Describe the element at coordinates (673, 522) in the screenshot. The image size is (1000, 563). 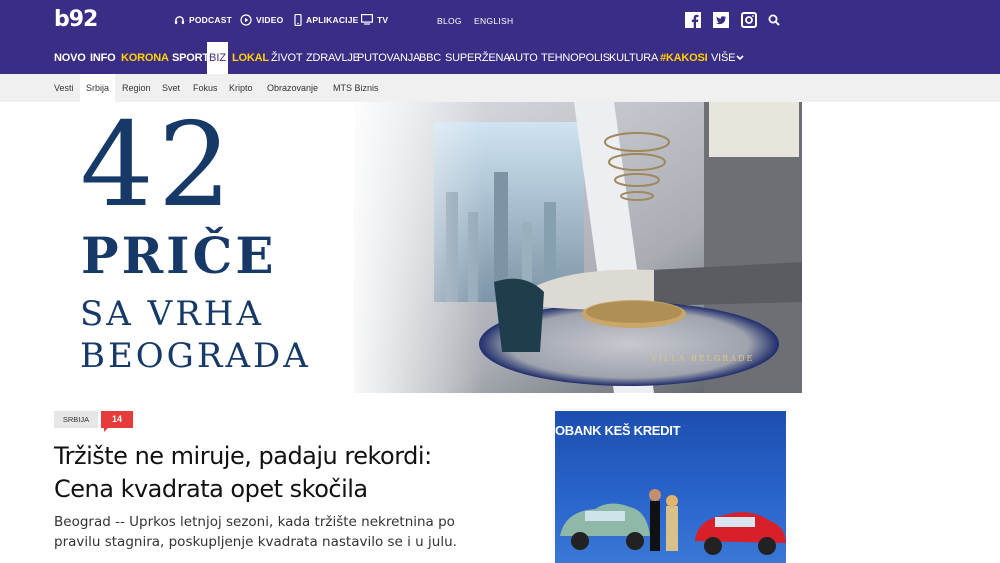
I see `side-ad-cars-image` at that location.